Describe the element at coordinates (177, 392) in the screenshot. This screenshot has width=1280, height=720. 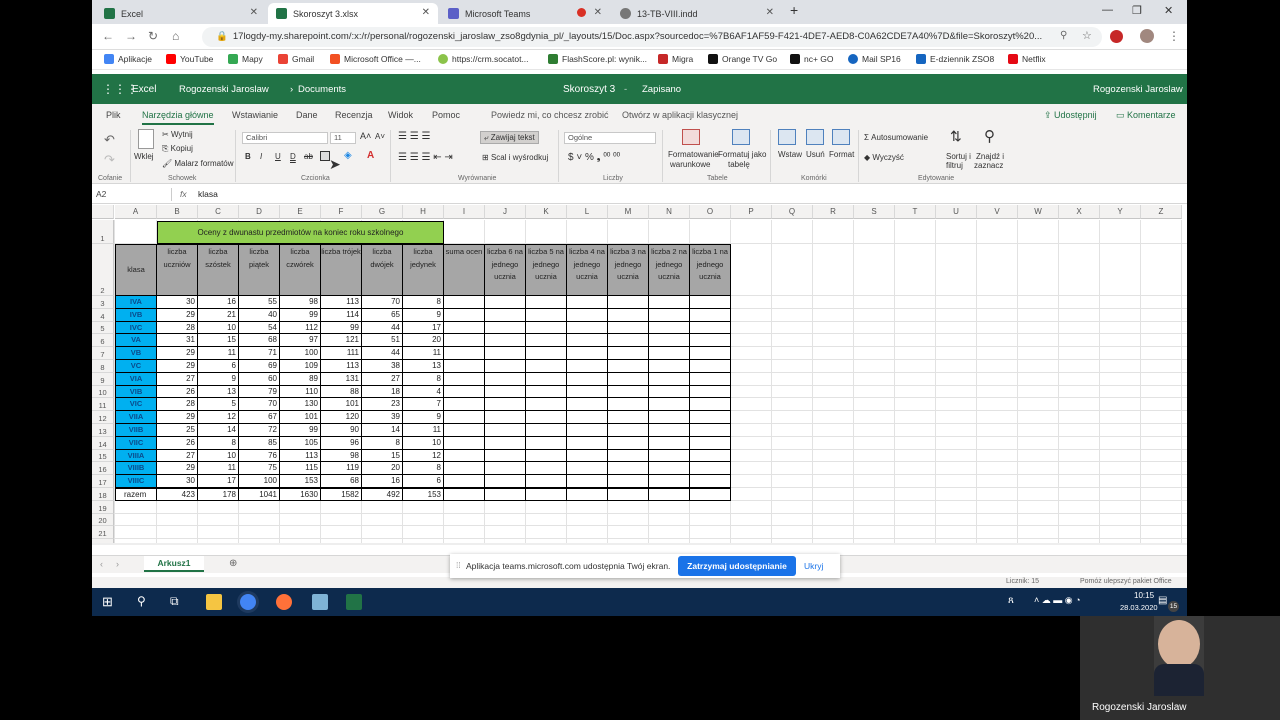
I see `value-cell: 26` at that location.